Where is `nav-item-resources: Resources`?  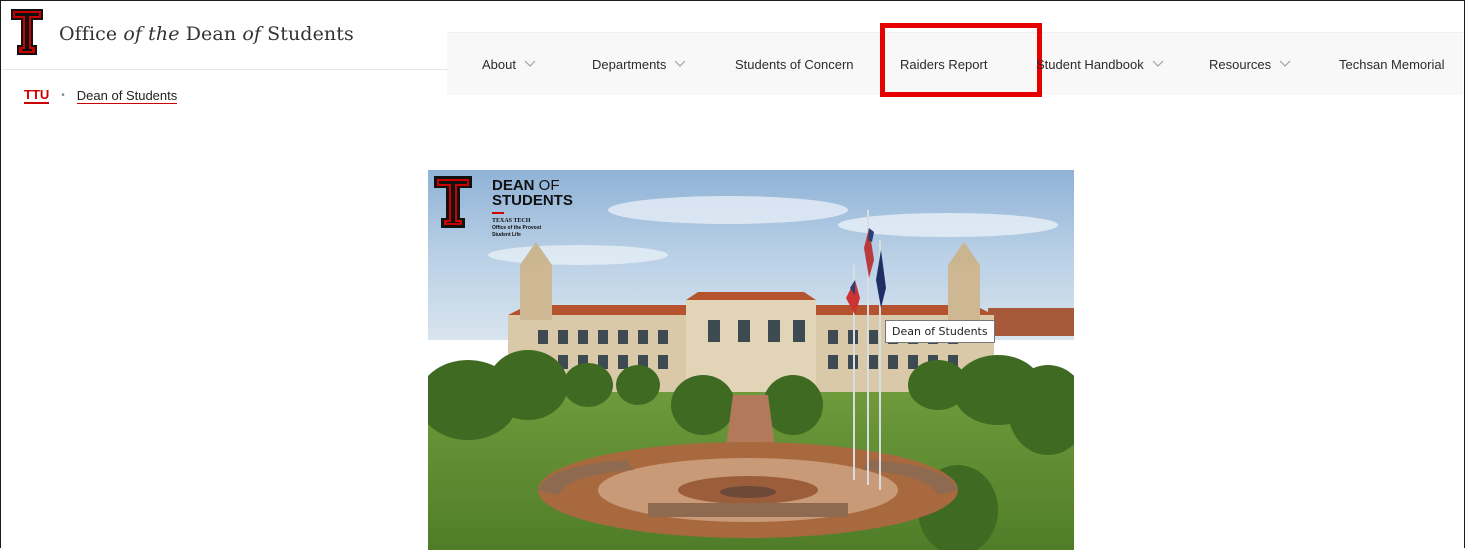
nav-item-resources: Resources is located at coordinates (1250, 64).